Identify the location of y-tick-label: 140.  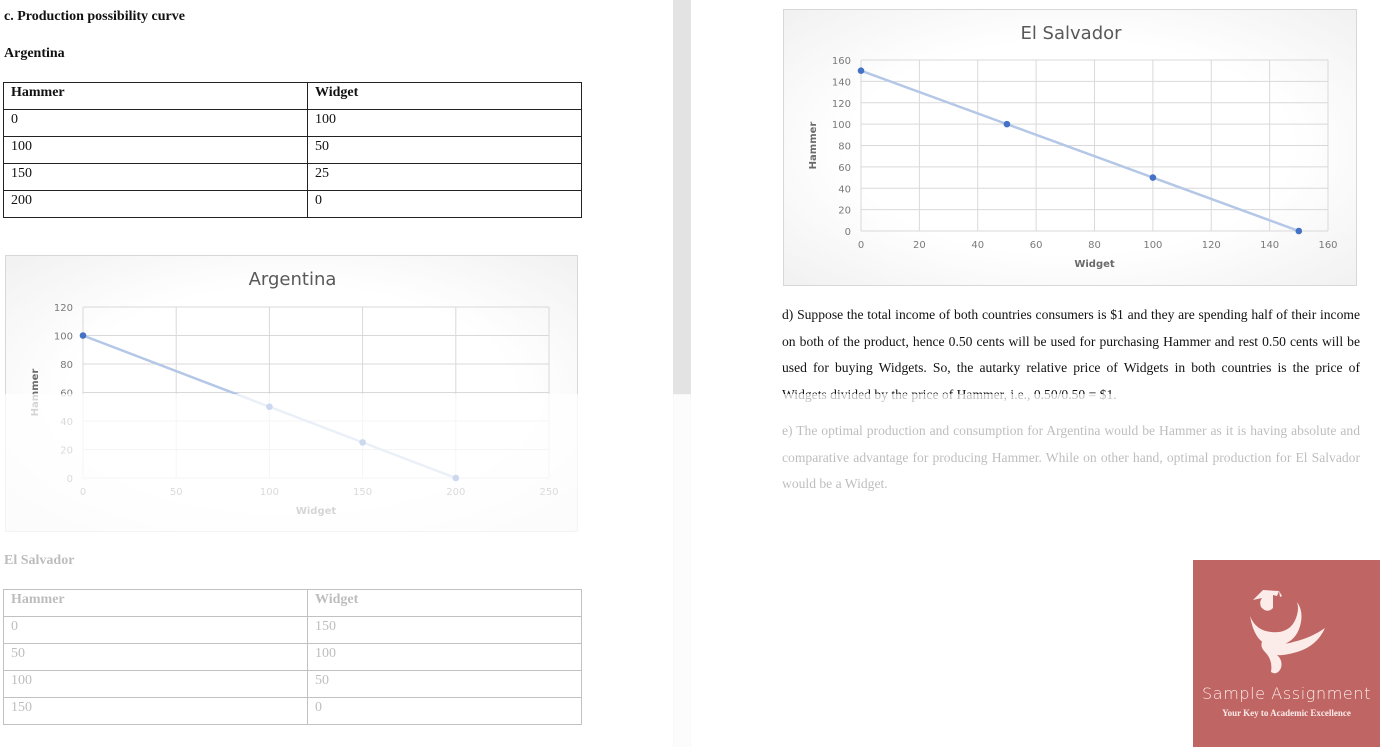
(841, 82).